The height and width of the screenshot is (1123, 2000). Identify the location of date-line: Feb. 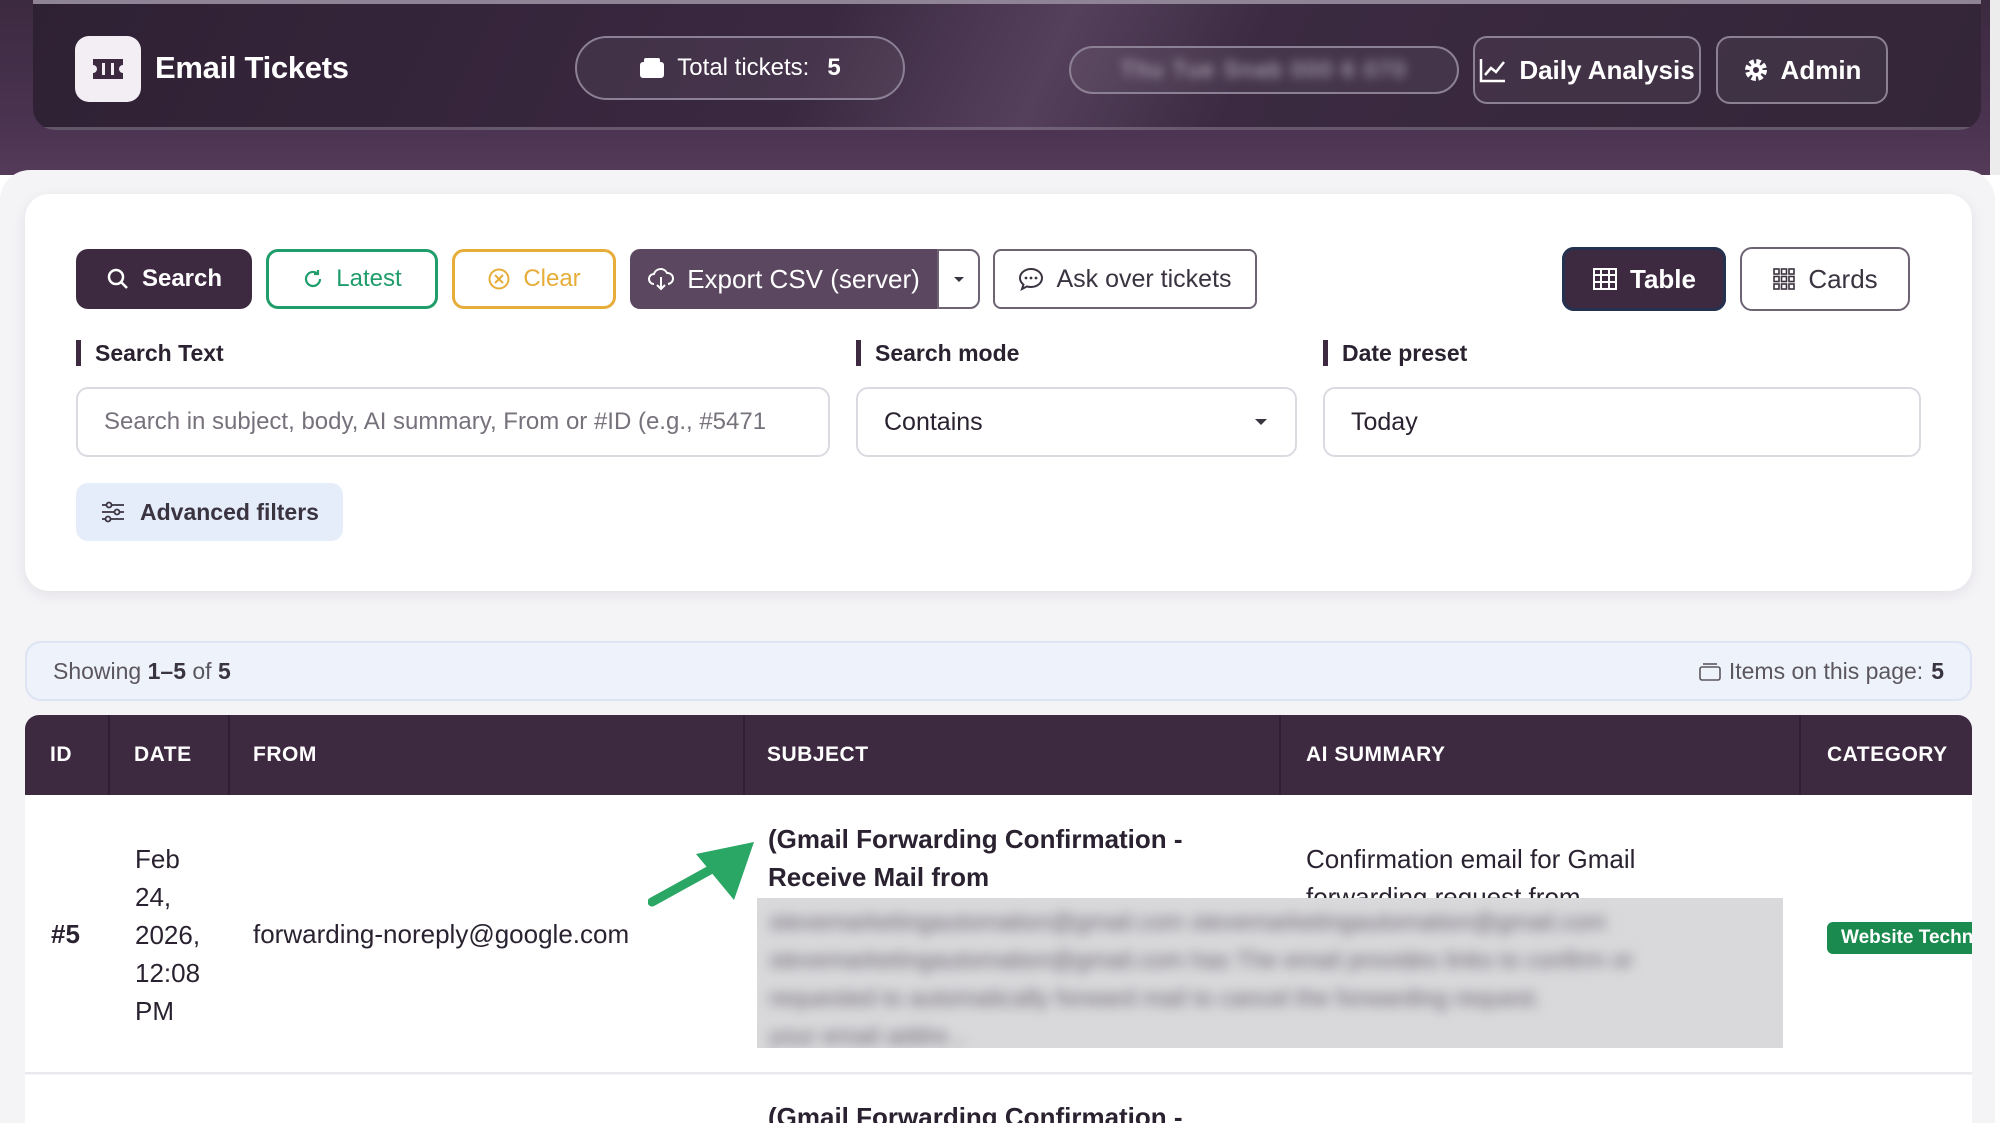
(157, 859).